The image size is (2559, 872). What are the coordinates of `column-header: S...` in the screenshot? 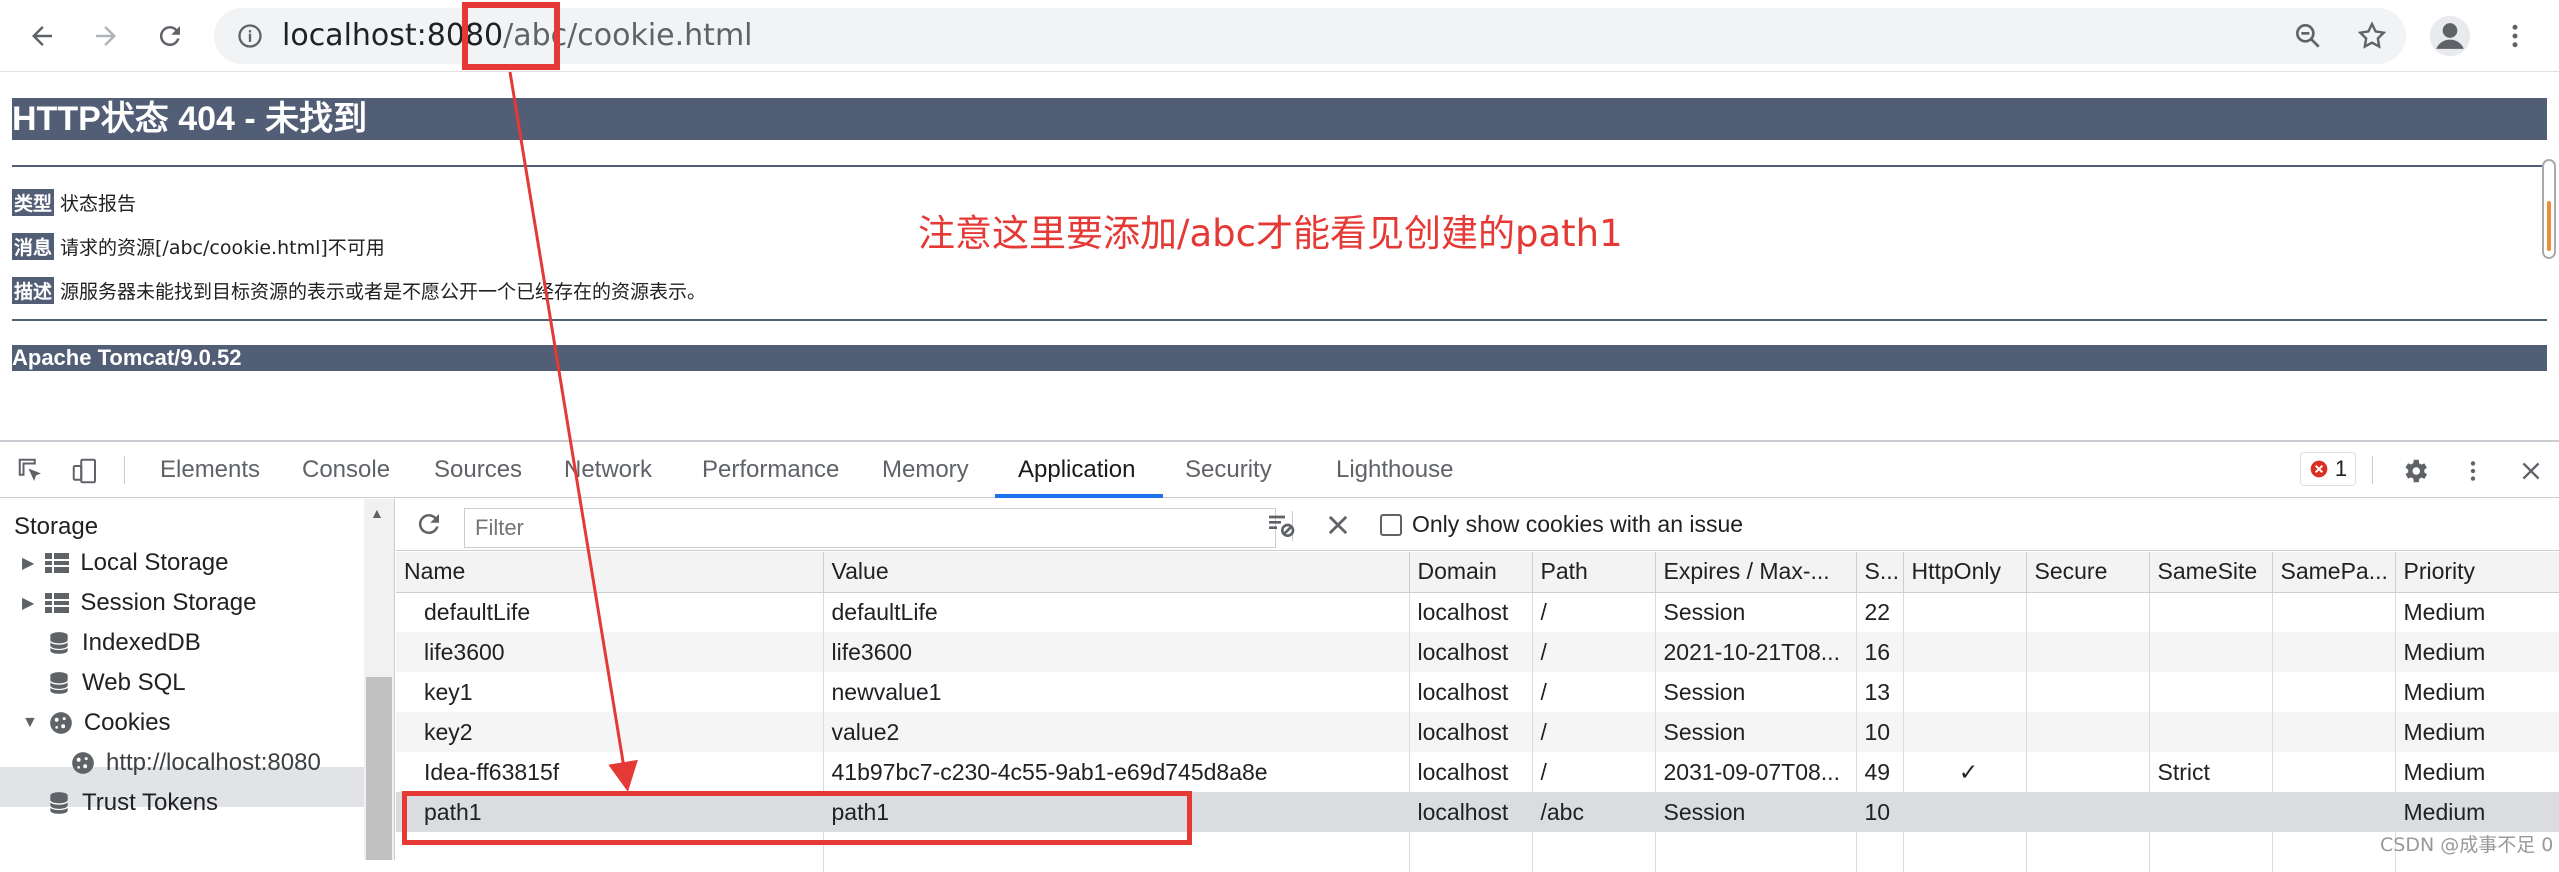 It's located at (1880, 572).